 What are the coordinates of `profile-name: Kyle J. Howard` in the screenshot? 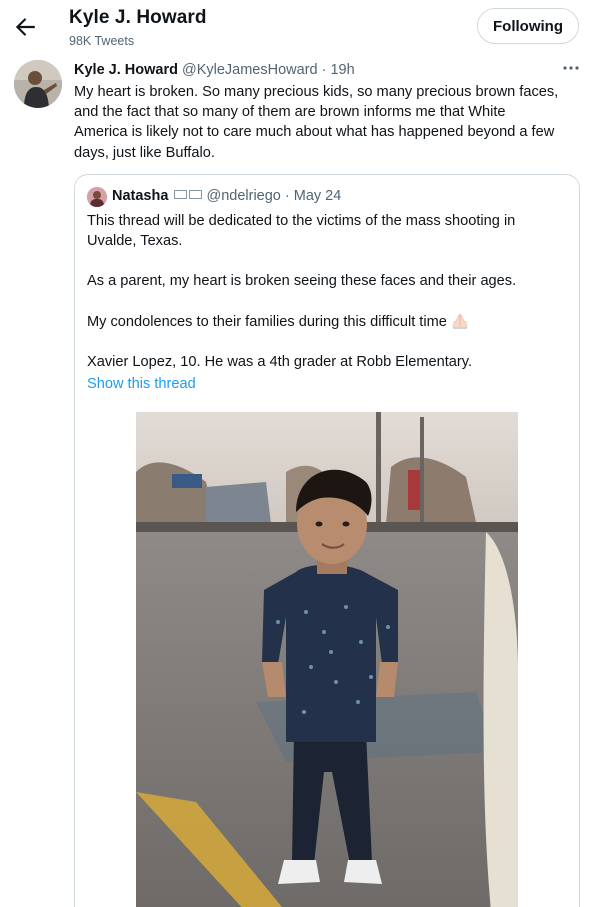 It's located at (138, 17).